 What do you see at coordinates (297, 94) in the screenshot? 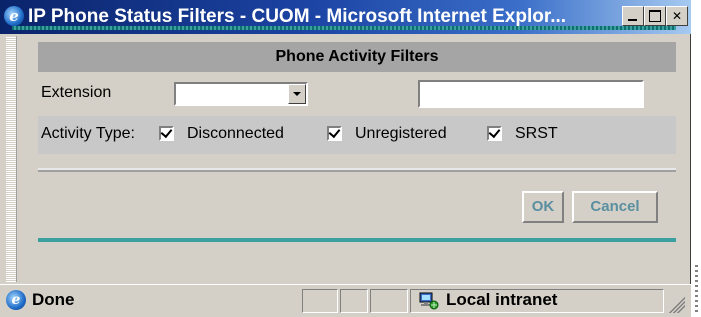
I see `chevron-down-icon` at bounding box center [297, 94].